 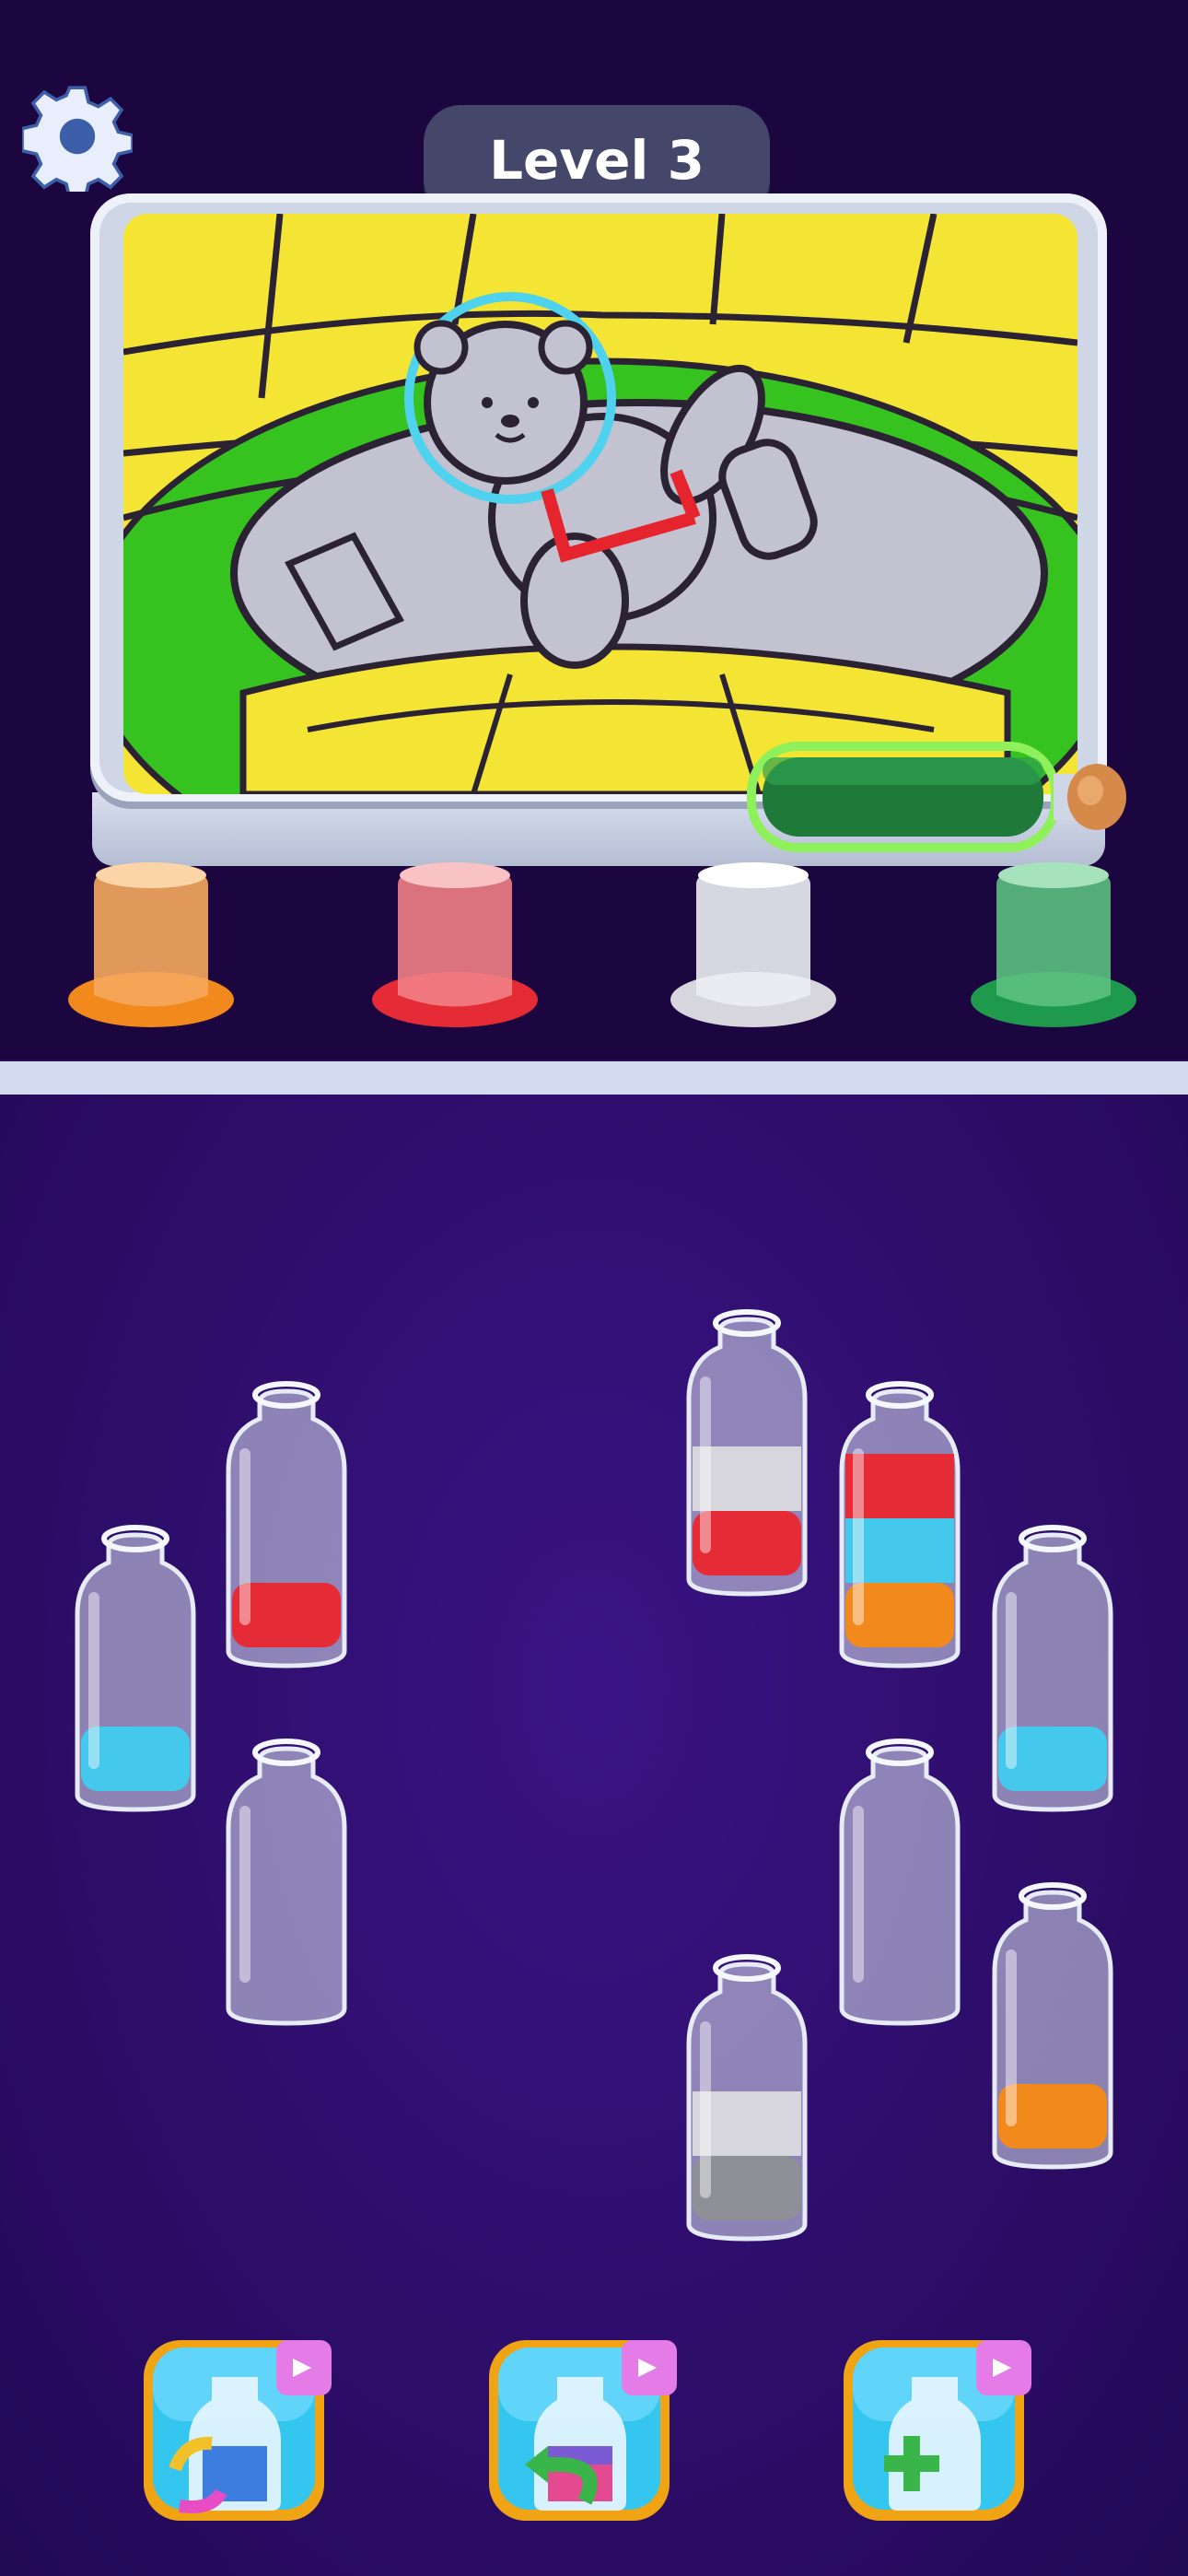 I want to click on gear-icon, so click(x=77, y=136).